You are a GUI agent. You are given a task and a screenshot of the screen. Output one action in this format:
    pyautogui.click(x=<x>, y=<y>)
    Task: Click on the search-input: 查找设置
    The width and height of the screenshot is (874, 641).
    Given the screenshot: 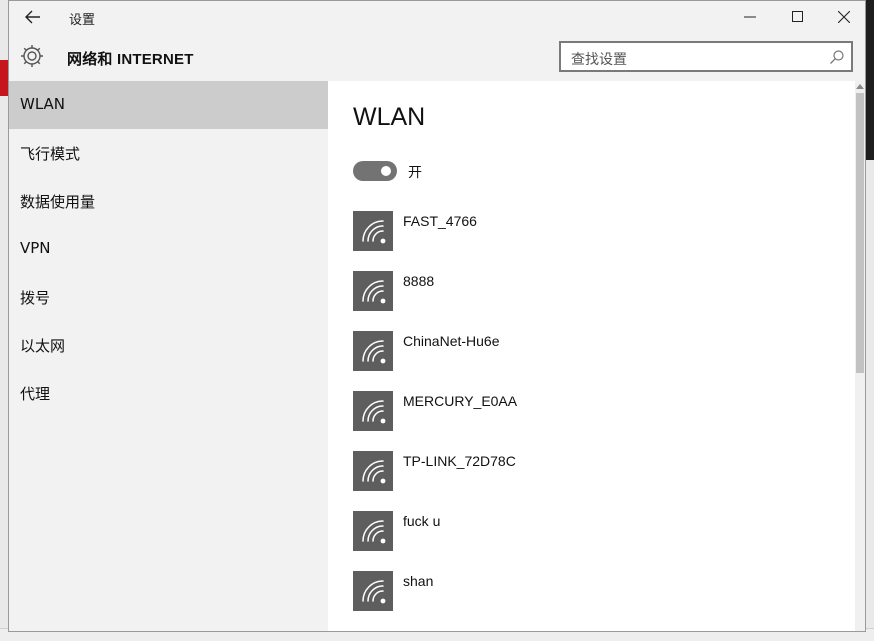 What is the action you would take?
    pyautogui.click(x=706, y=56)
    